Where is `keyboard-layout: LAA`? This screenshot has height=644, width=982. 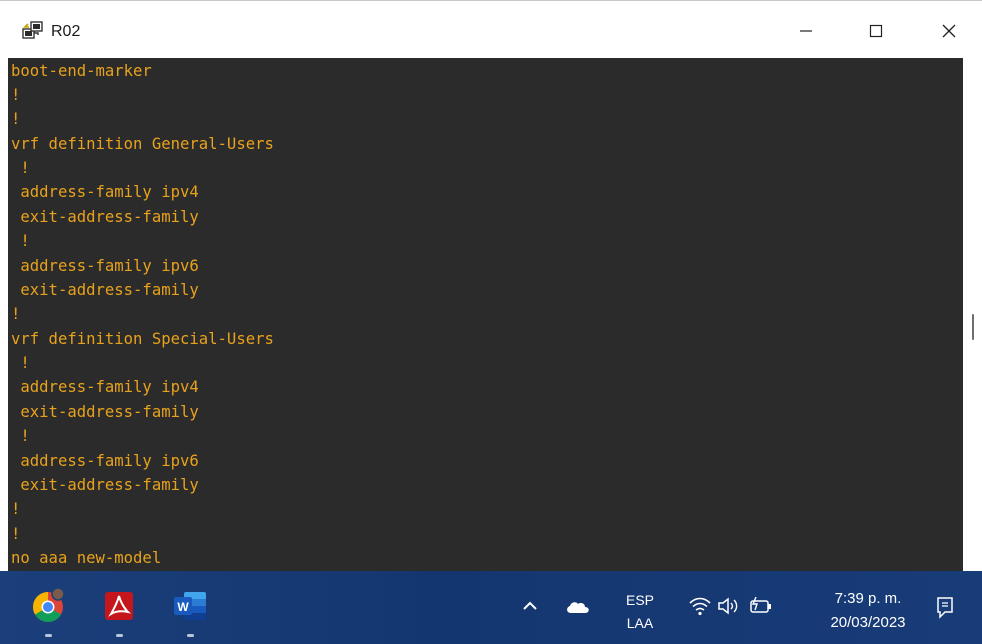 keyboard-layout: LAA is located at coordinates (640, 623).